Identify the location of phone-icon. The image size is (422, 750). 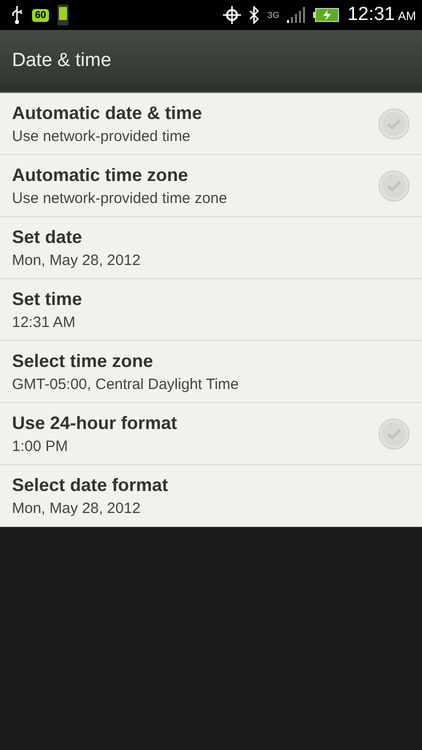
(63, 15).